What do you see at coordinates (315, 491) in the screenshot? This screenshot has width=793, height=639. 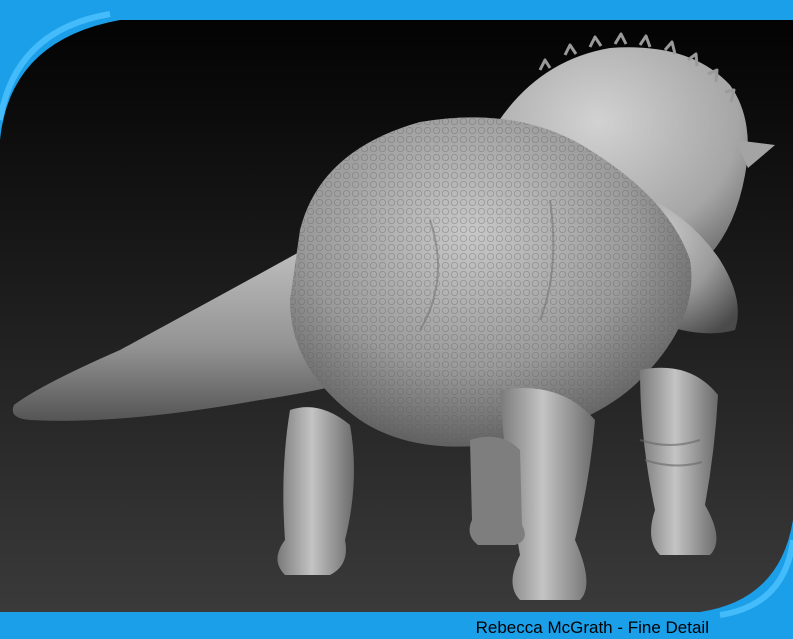 I see `rear-left-leg` at bounding box center [315, 491].